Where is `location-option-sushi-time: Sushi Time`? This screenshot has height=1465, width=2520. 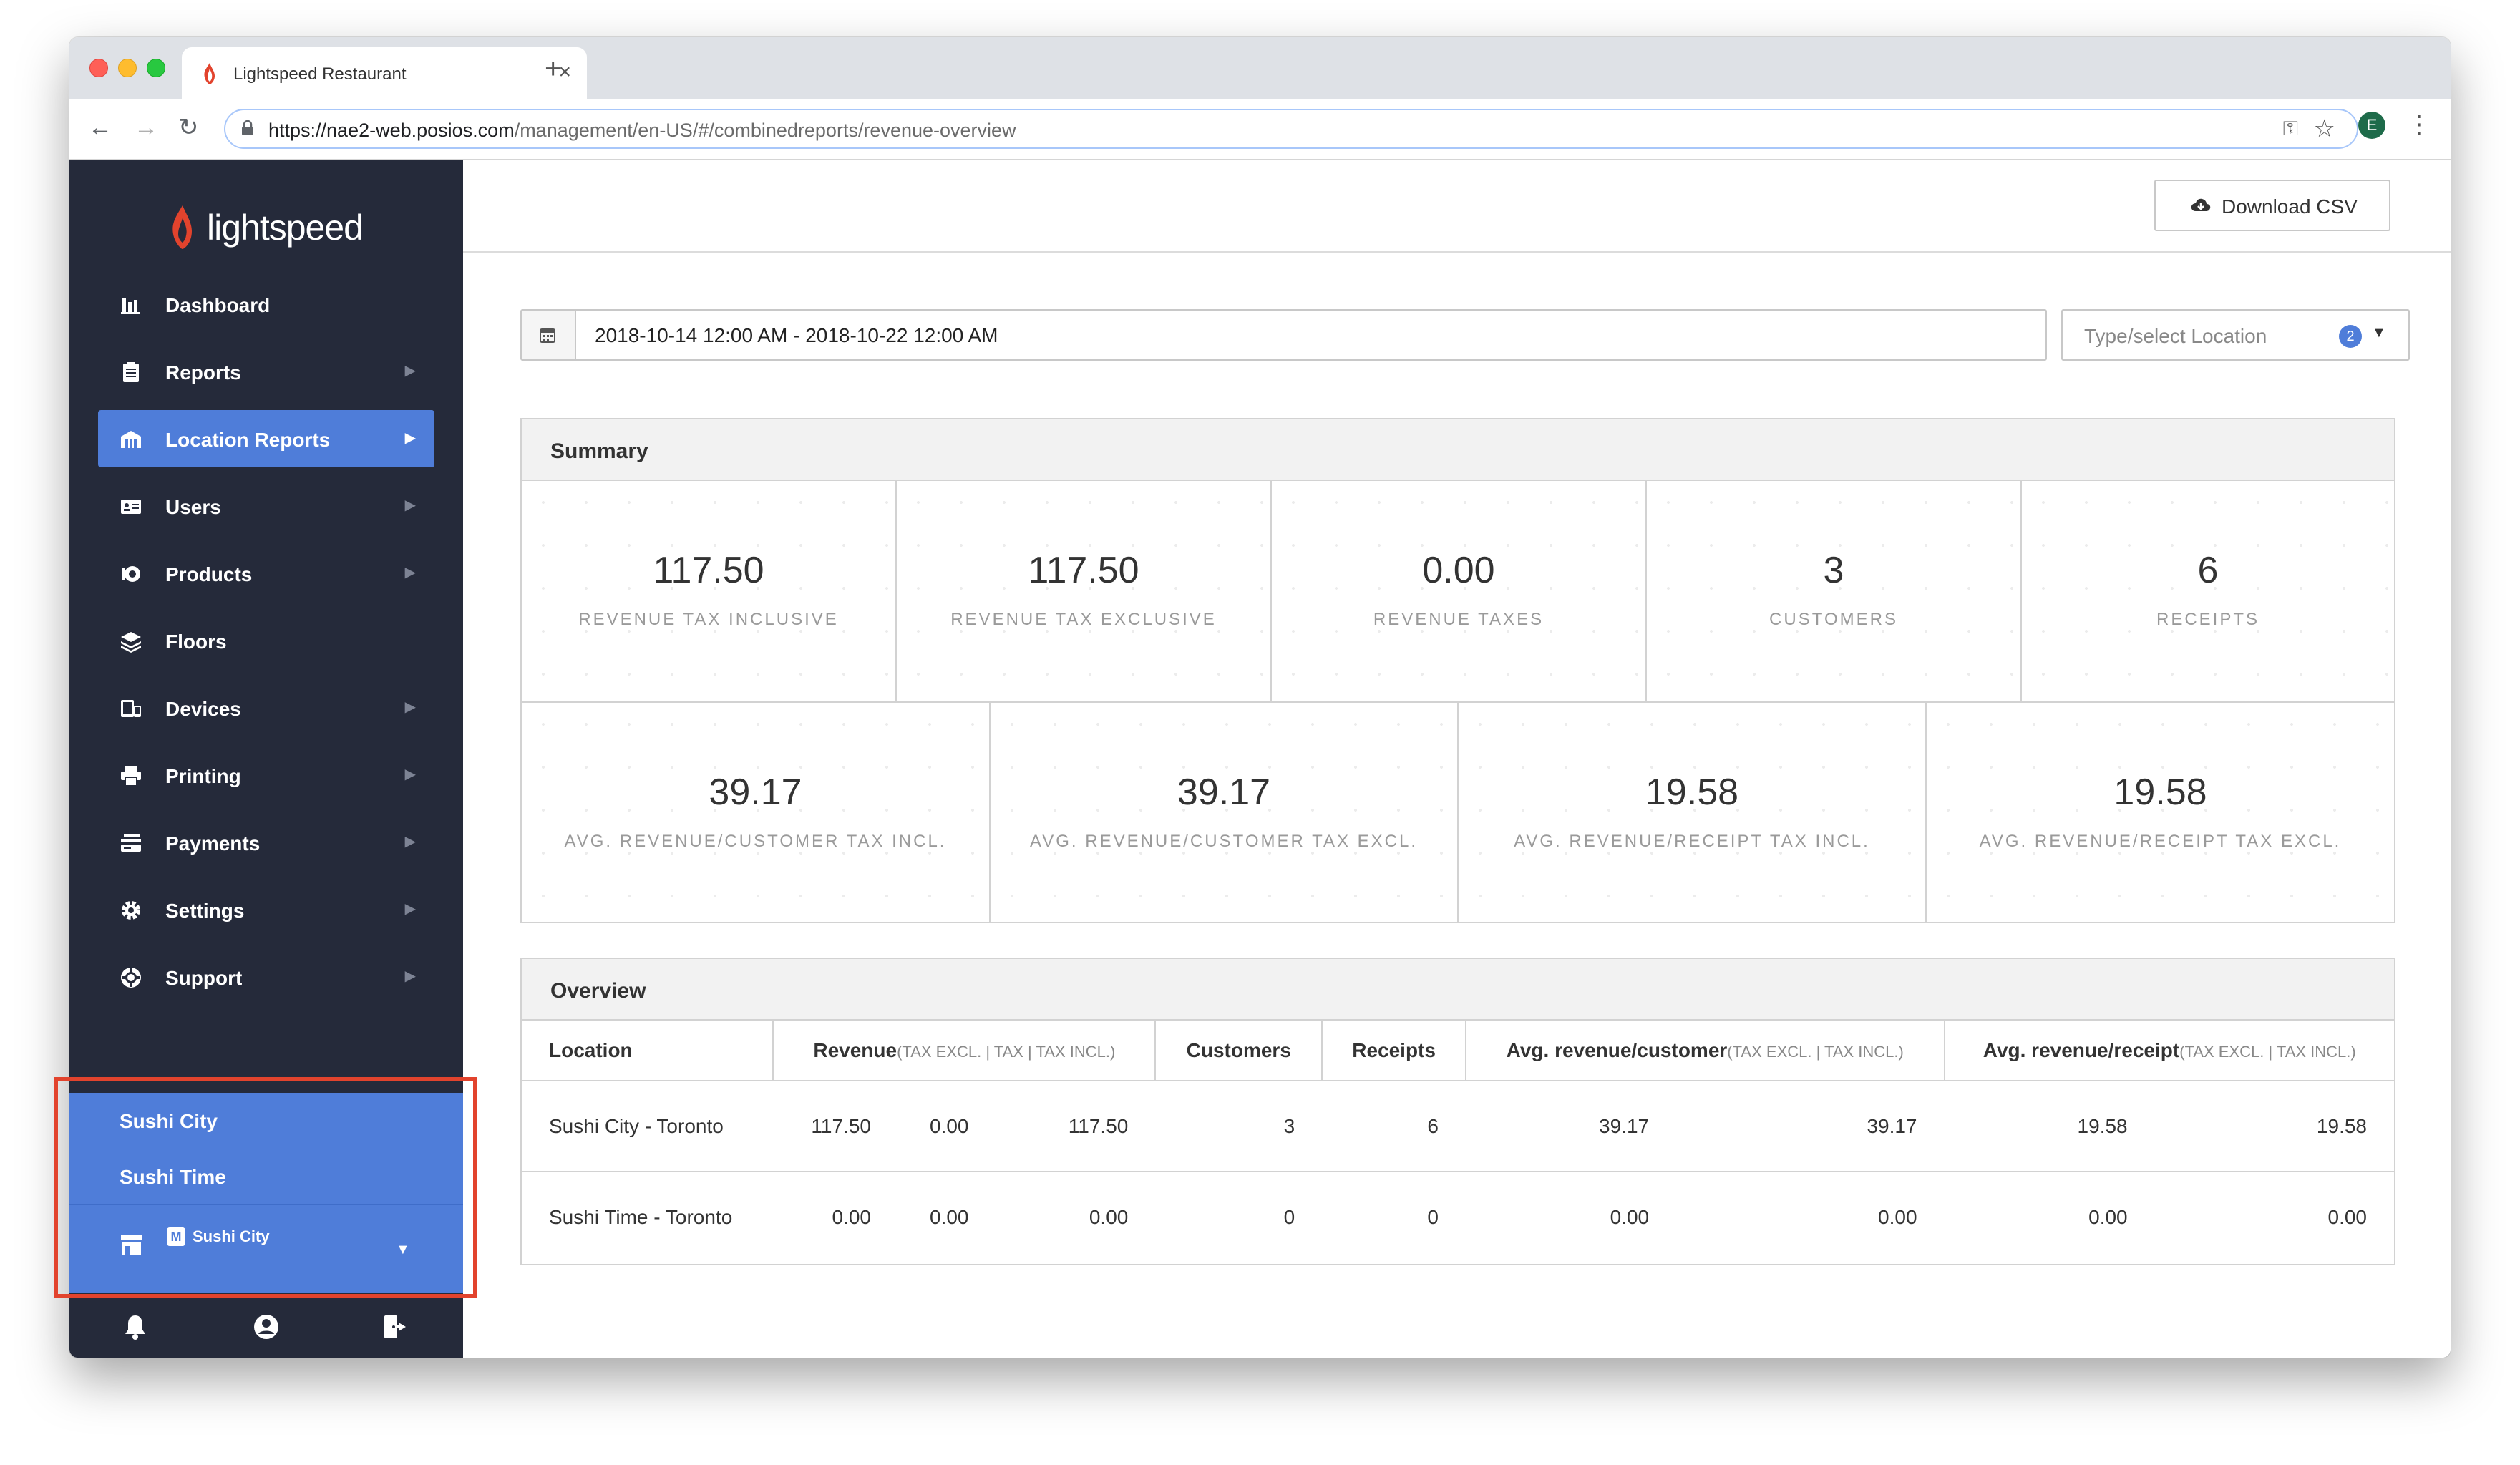
location-option-sushi-time: Sushi Time is located at coordinates (266, 1177).